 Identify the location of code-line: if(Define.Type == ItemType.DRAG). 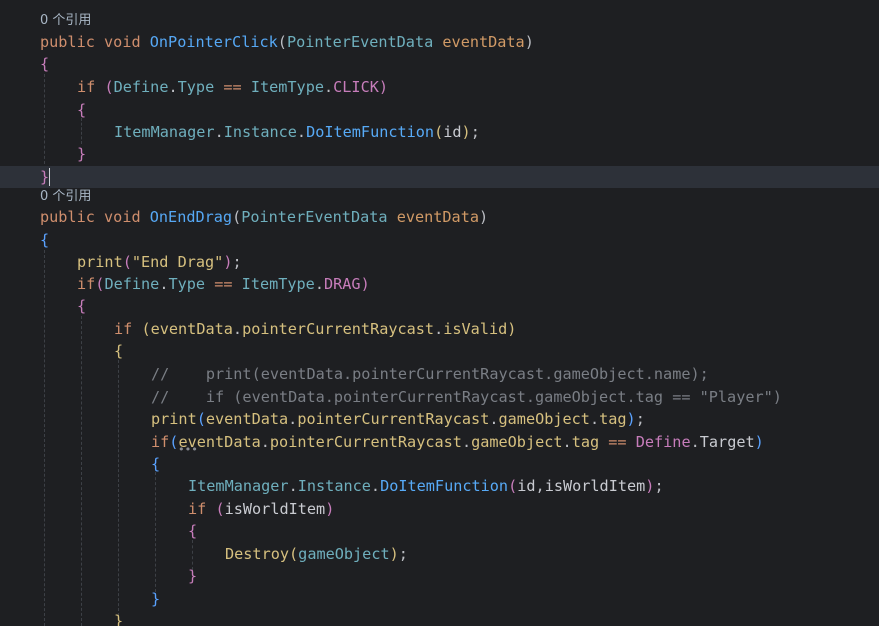
(439, 284).